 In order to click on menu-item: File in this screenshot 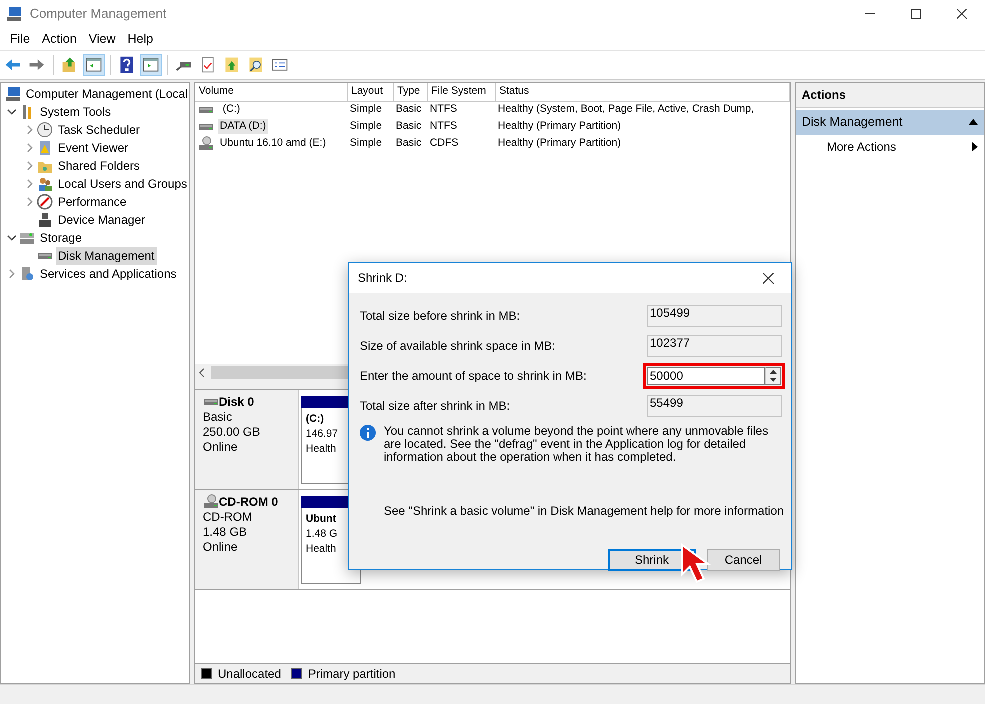, I will do `click(20, 39)`.